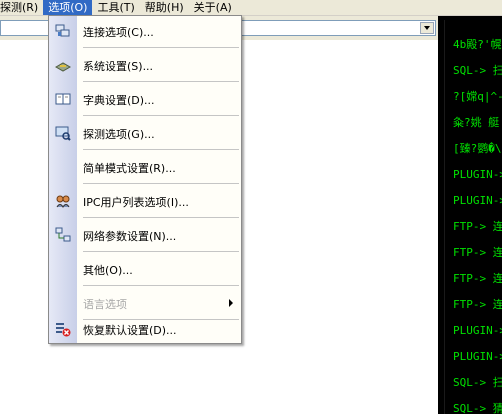 Image resolution: width=502 pixels, height=414 pixels. I want to click on console-line: [臻?鹦�\, so click(477, 148).